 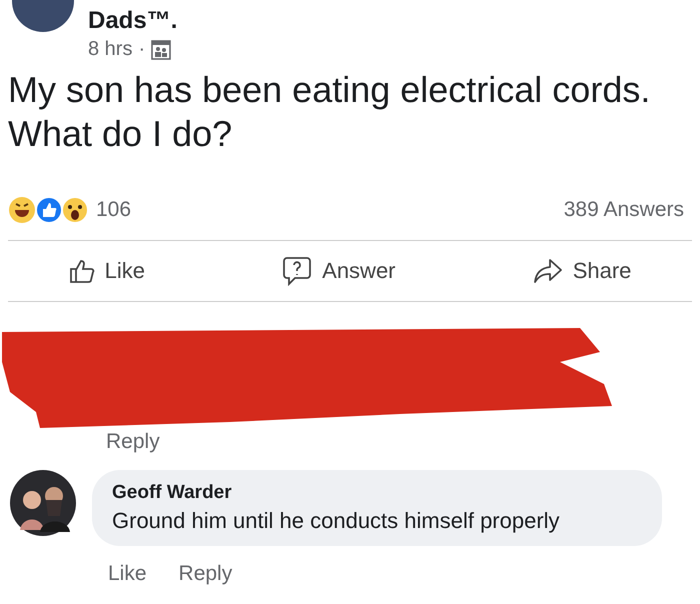 What do you see at coordinates (377, 493) in the screenshot?
I see `commenter-name: Geoff Warder` at bounding box center [377, 493].